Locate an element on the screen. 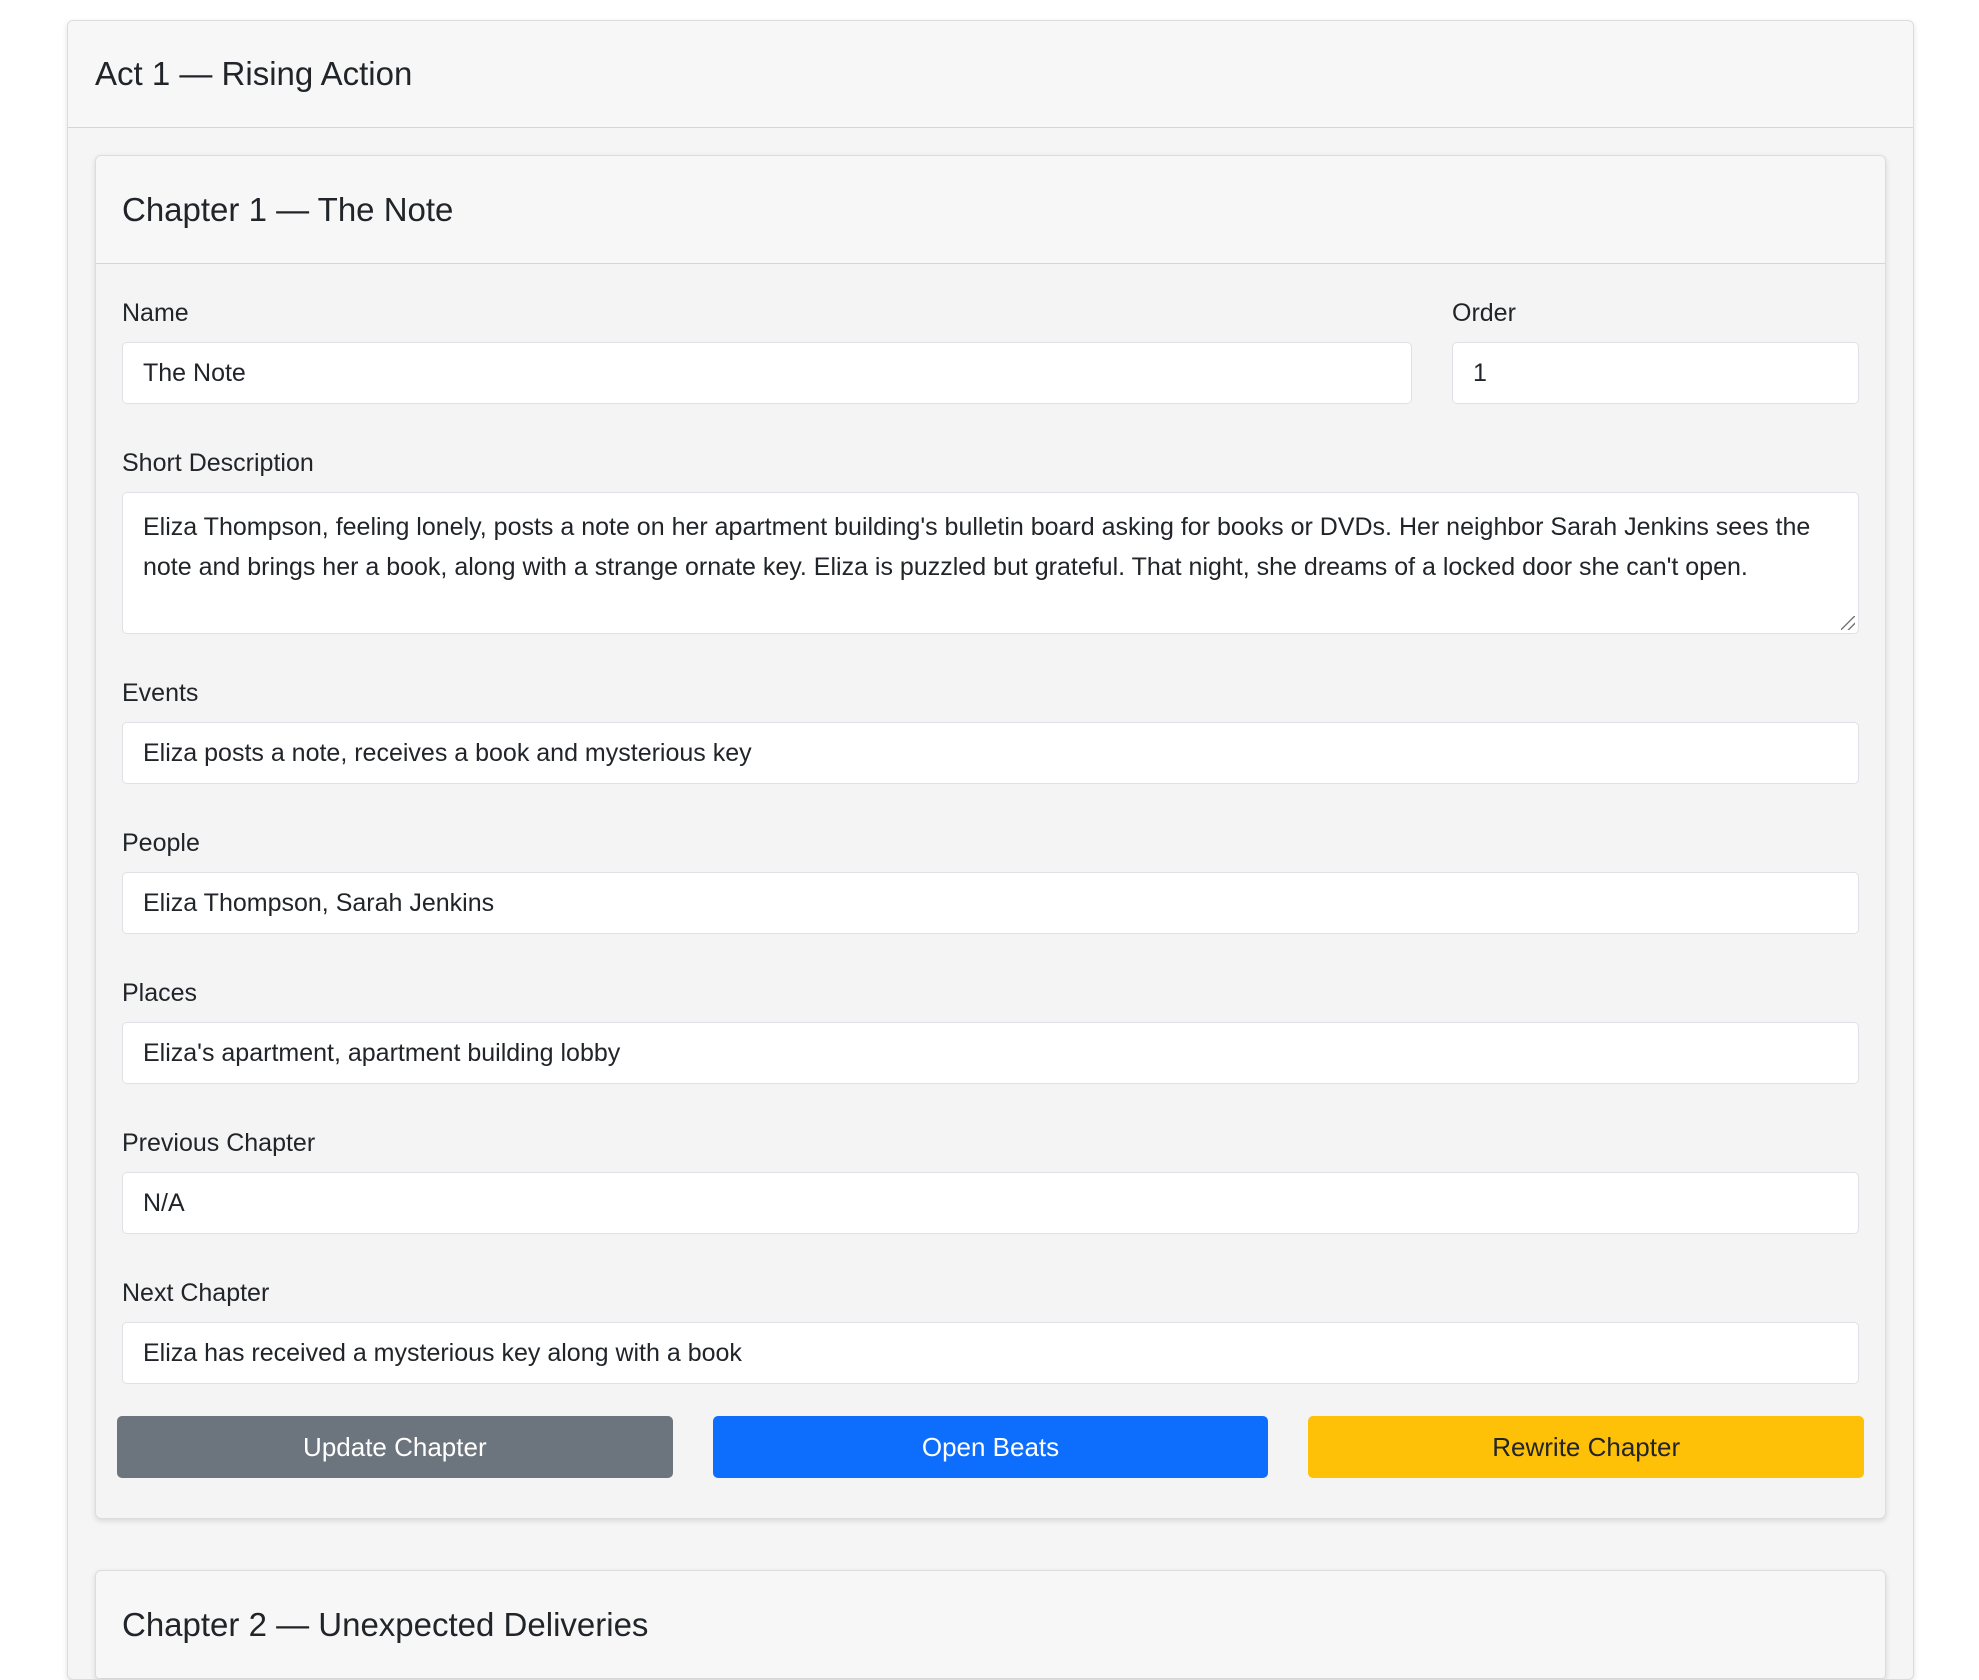 Image resolution: width=1979 pixels, height=1680 pixels. chapter-title: Chapter 2 — Unexpected Deliveries is located at coordinates (385, 1624).